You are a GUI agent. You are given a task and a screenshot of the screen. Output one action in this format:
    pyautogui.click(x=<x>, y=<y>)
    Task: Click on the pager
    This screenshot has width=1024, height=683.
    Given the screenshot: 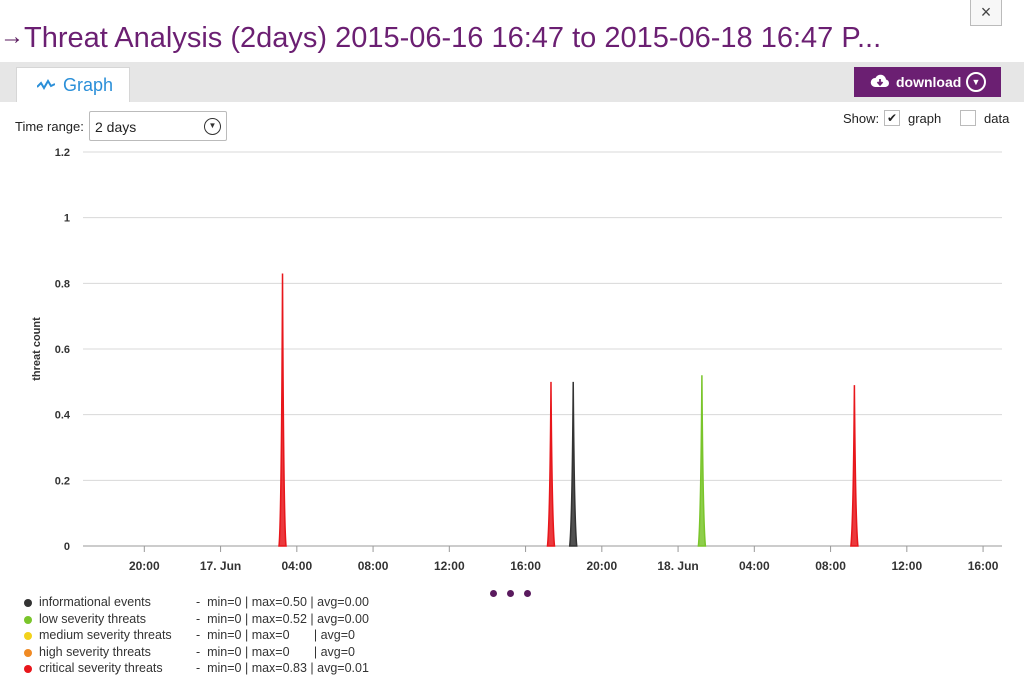 What is the action you would take?
    pyautogui.click(x=515, y=590)
    